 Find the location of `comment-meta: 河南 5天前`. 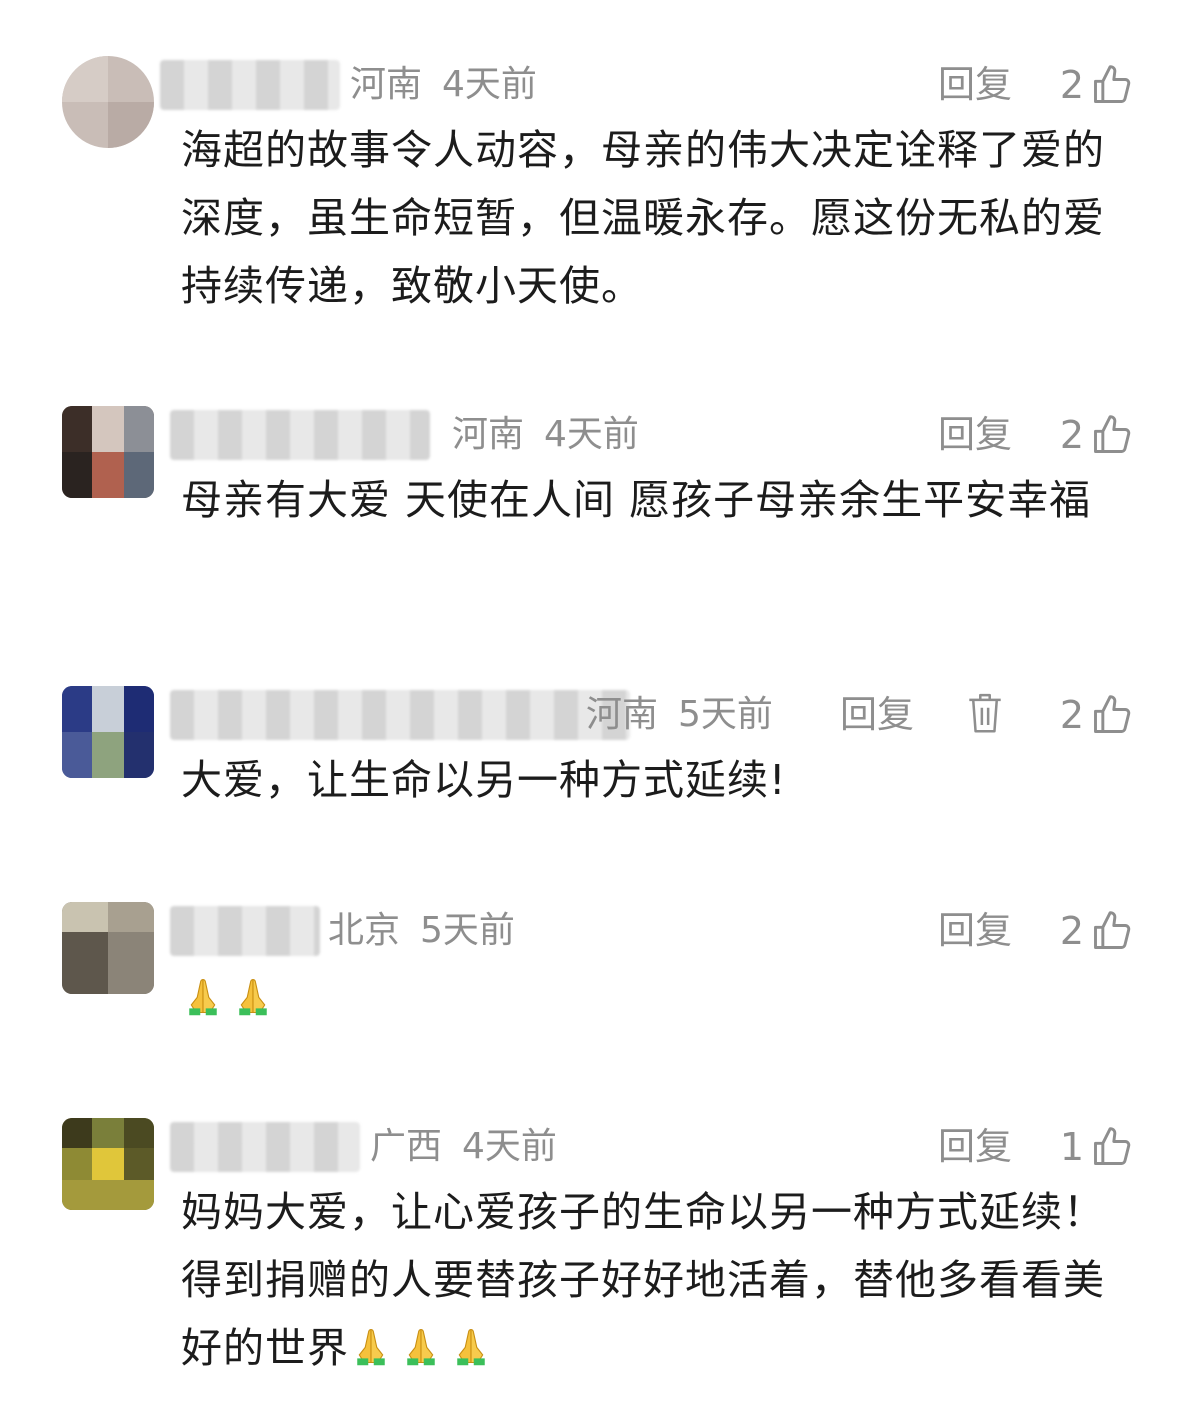

comment-meta: 河南 5天前 is located at coordinates (689, 715).